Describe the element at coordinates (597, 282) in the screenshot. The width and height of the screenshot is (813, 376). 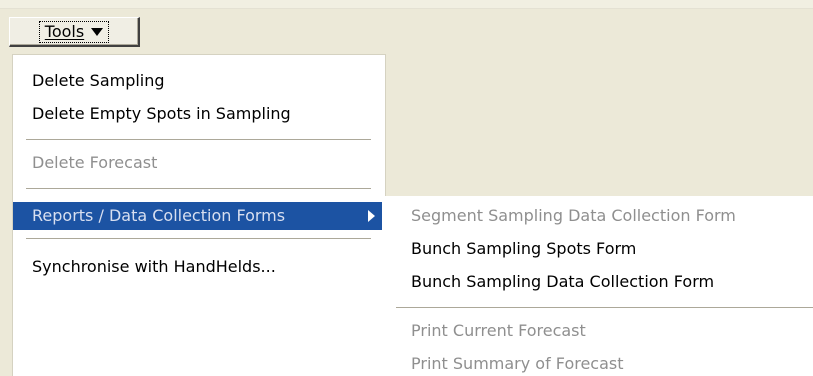
I see `submenu-item-bunch-sampling-data-collection-form: Bunch Sampling Data Collection Form` at that location.